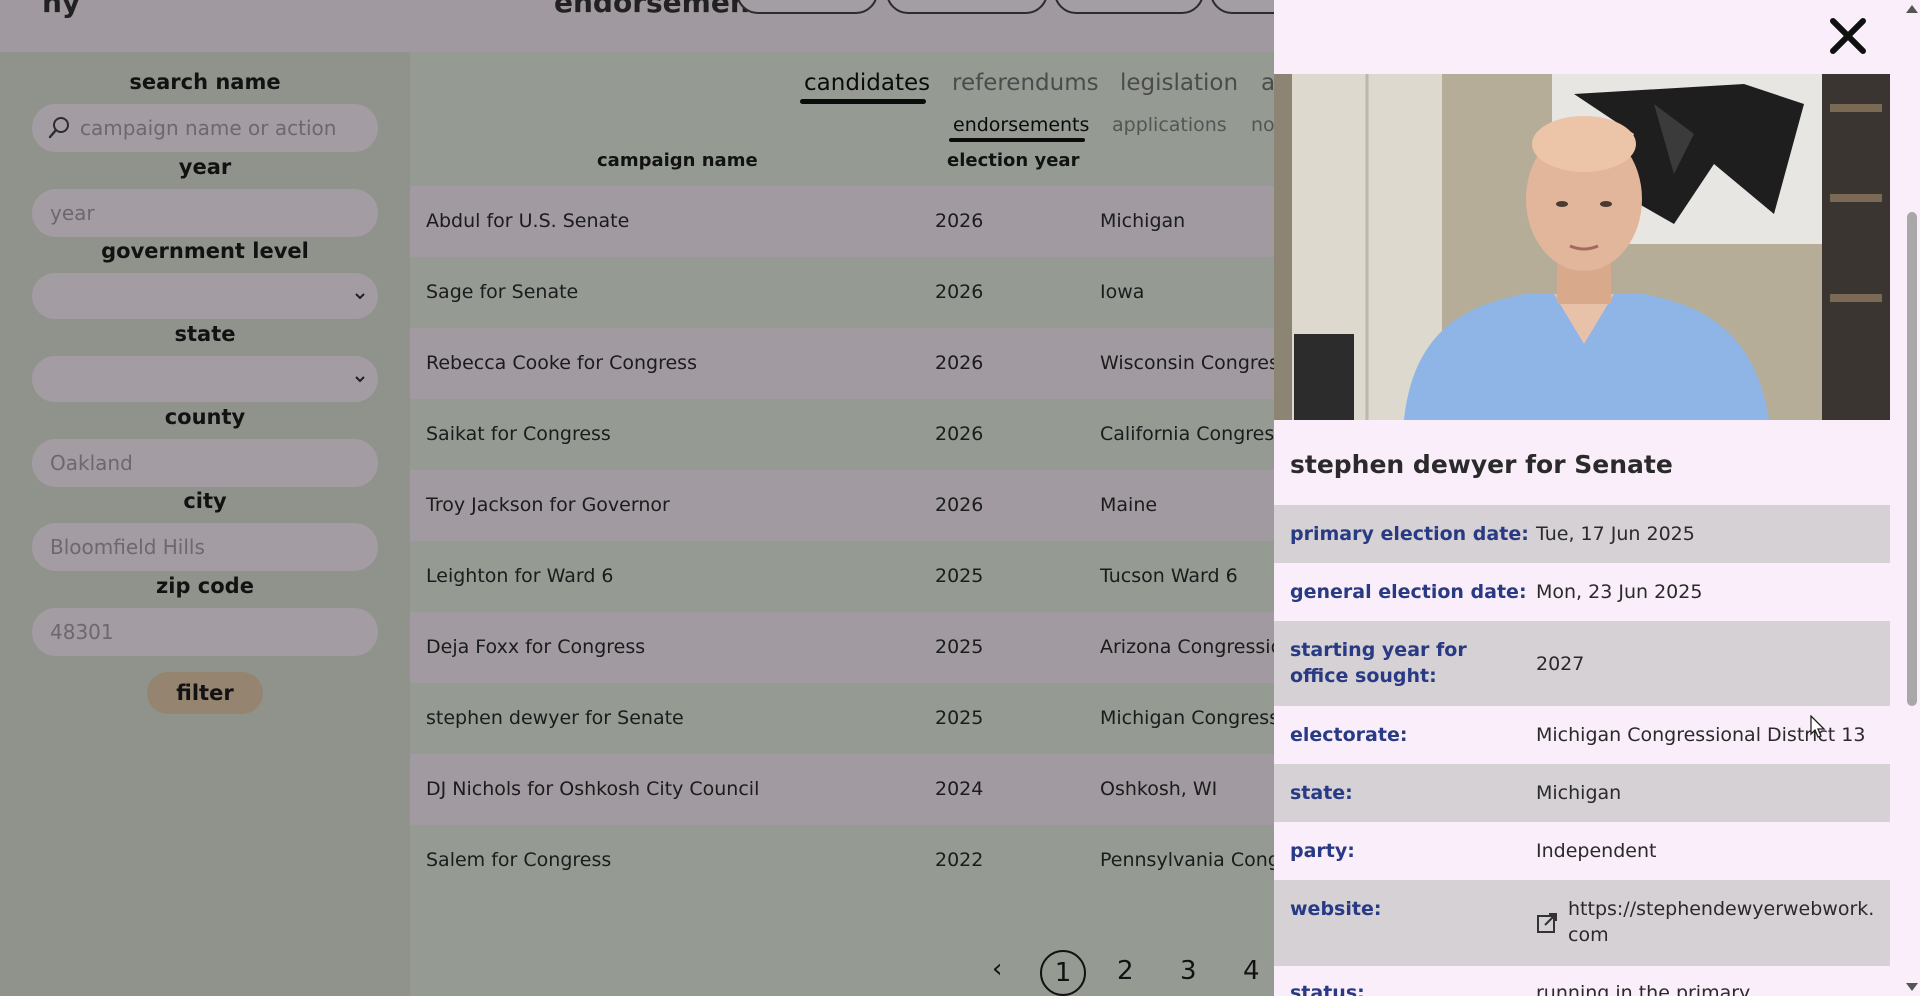 The image size is (1920, 996). What do you see at coordinates (1378, 663) in the screenshot?
I see `detail-label: starting year for office sought:` at bounding box center [1378, 663].